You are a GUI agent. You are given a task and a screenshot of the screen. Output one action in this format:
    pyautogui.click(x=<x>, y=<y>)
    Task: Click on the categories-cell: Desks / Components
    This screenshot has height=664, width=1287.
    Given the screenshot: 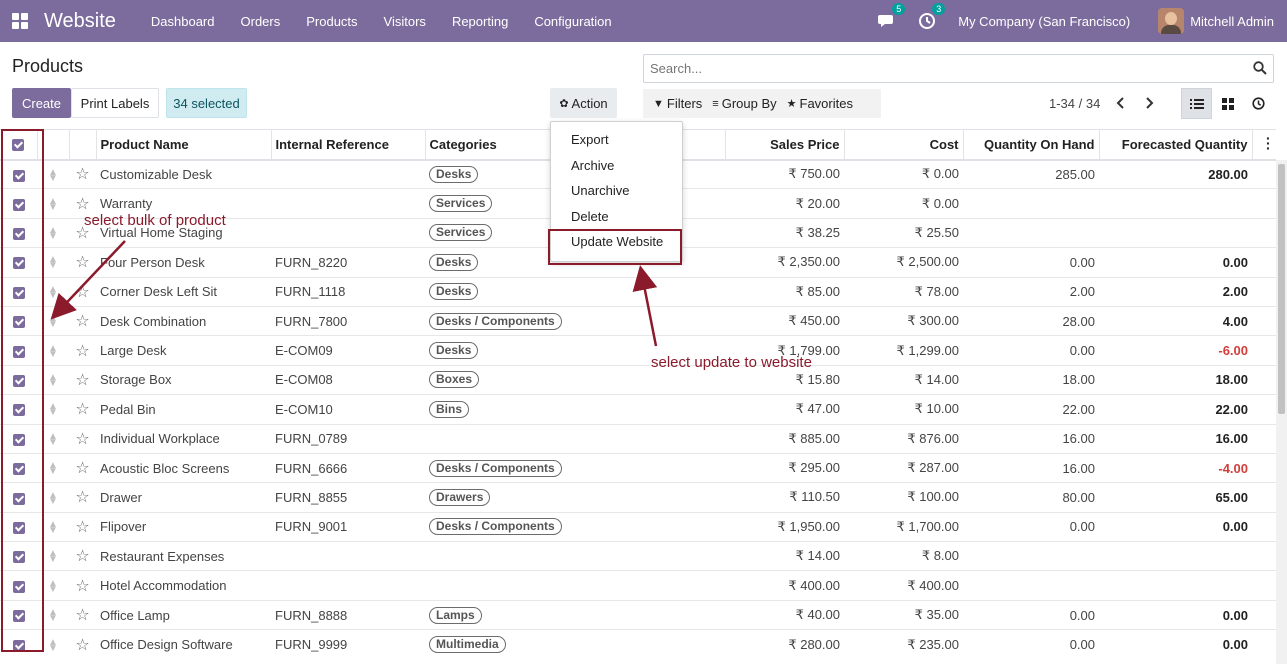 What is the action you would take?
    pyautogui.click(x=575, y=467)
    